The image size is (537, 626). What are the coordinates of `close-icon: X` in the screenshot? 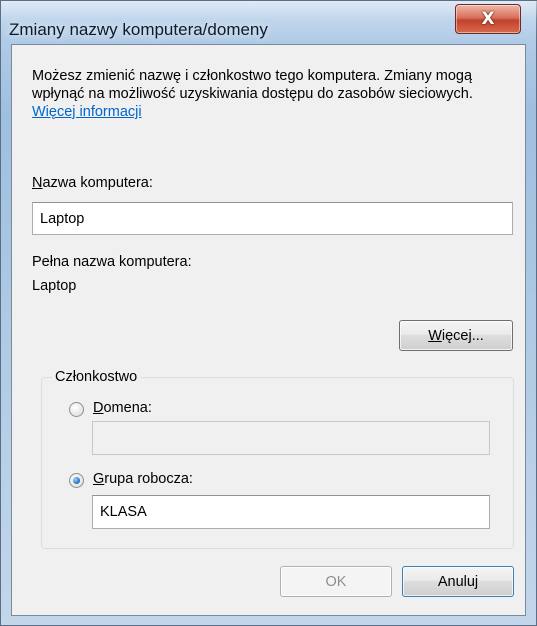 It's located at (488, 19).